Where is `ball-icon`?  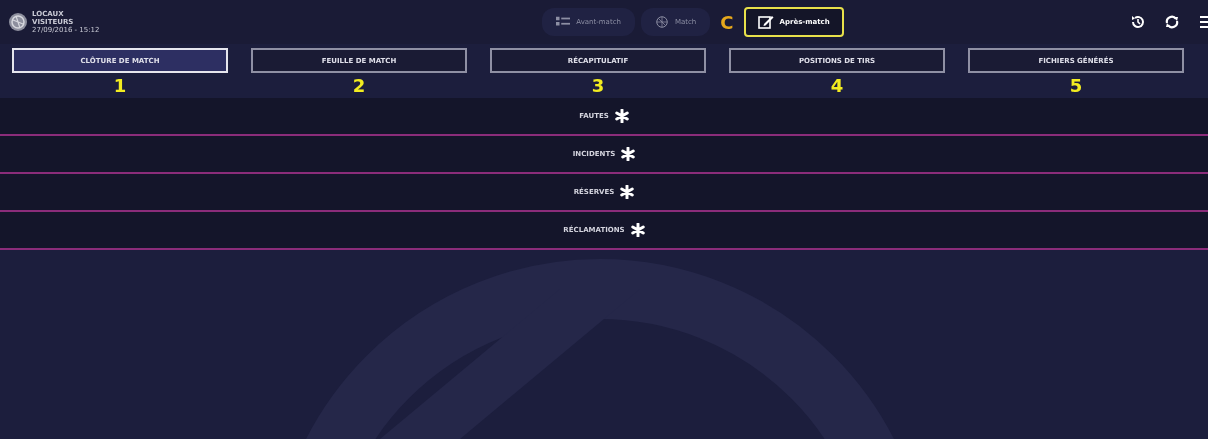
ball-icon is located at coordinates (661, 22).